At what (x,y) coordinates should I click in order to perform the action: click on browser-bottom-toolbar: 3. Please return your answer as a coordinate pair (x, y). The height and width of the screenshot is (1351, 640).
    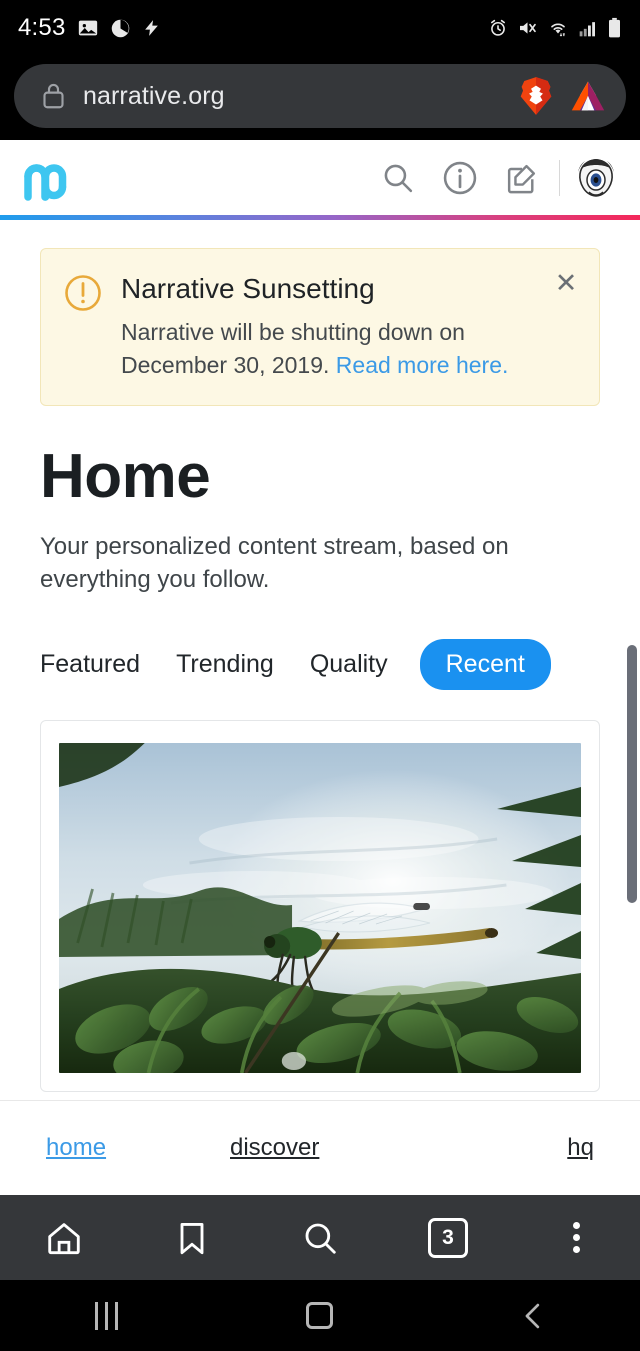
    Looking at the image, I should click on (320, 1237).